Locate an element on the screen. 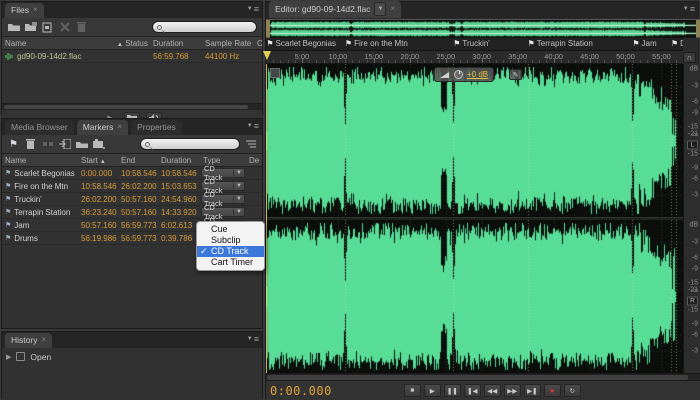  delete-marker-icon is located at coordinates (30, 144).